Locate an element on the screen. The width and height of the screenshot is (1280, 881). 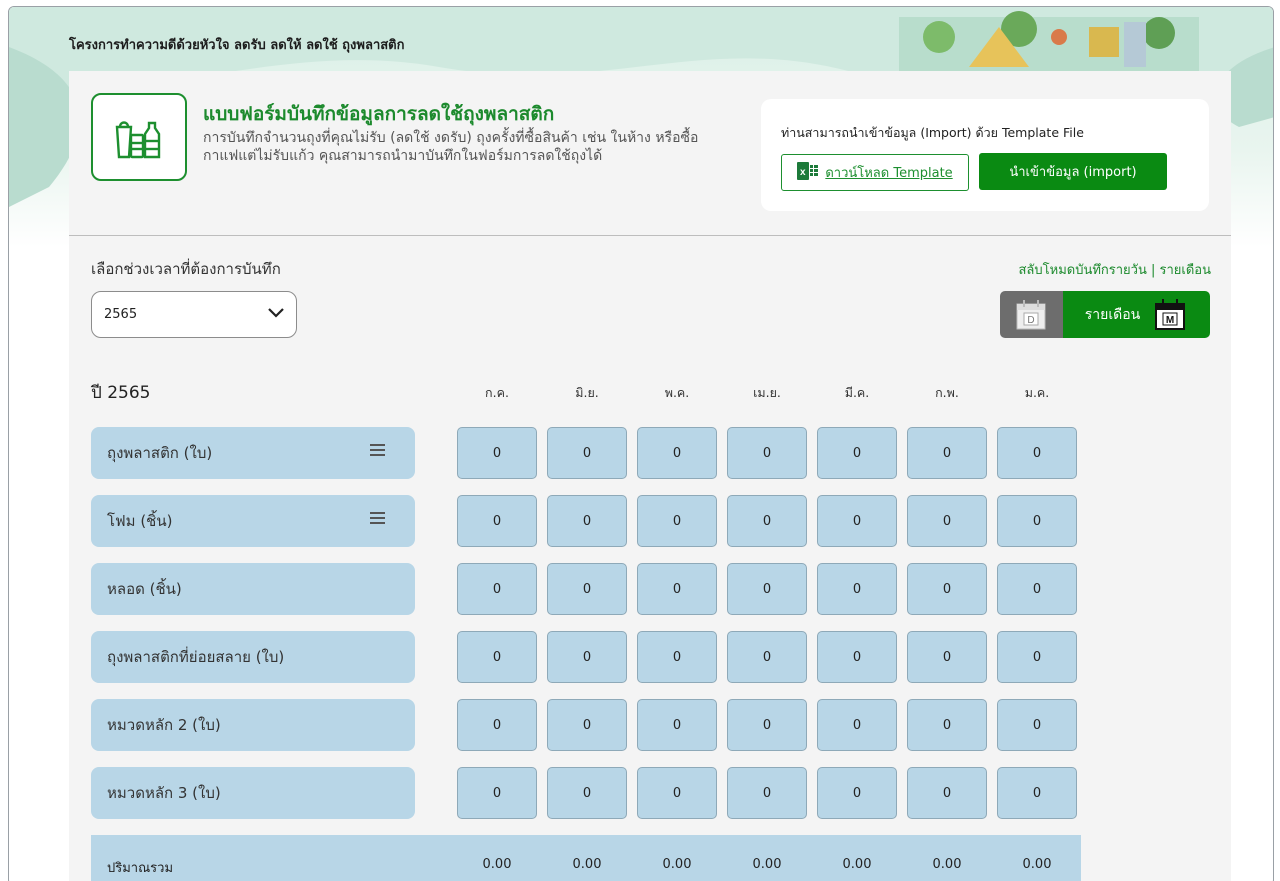
category-row: โฟม (ชิ้น) is located at coordinates (253, 521).